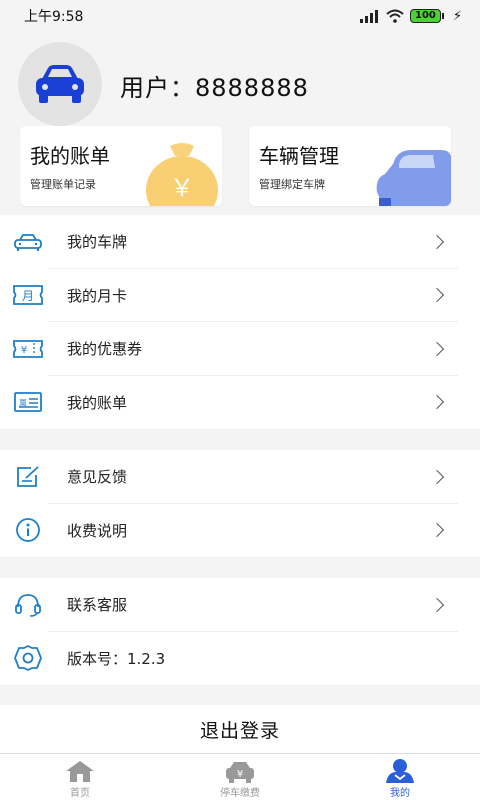 The image size is (480, 800). Describe the element at coordinates (28, 477) in the screenshot. I see `feedback-icon` at that location.